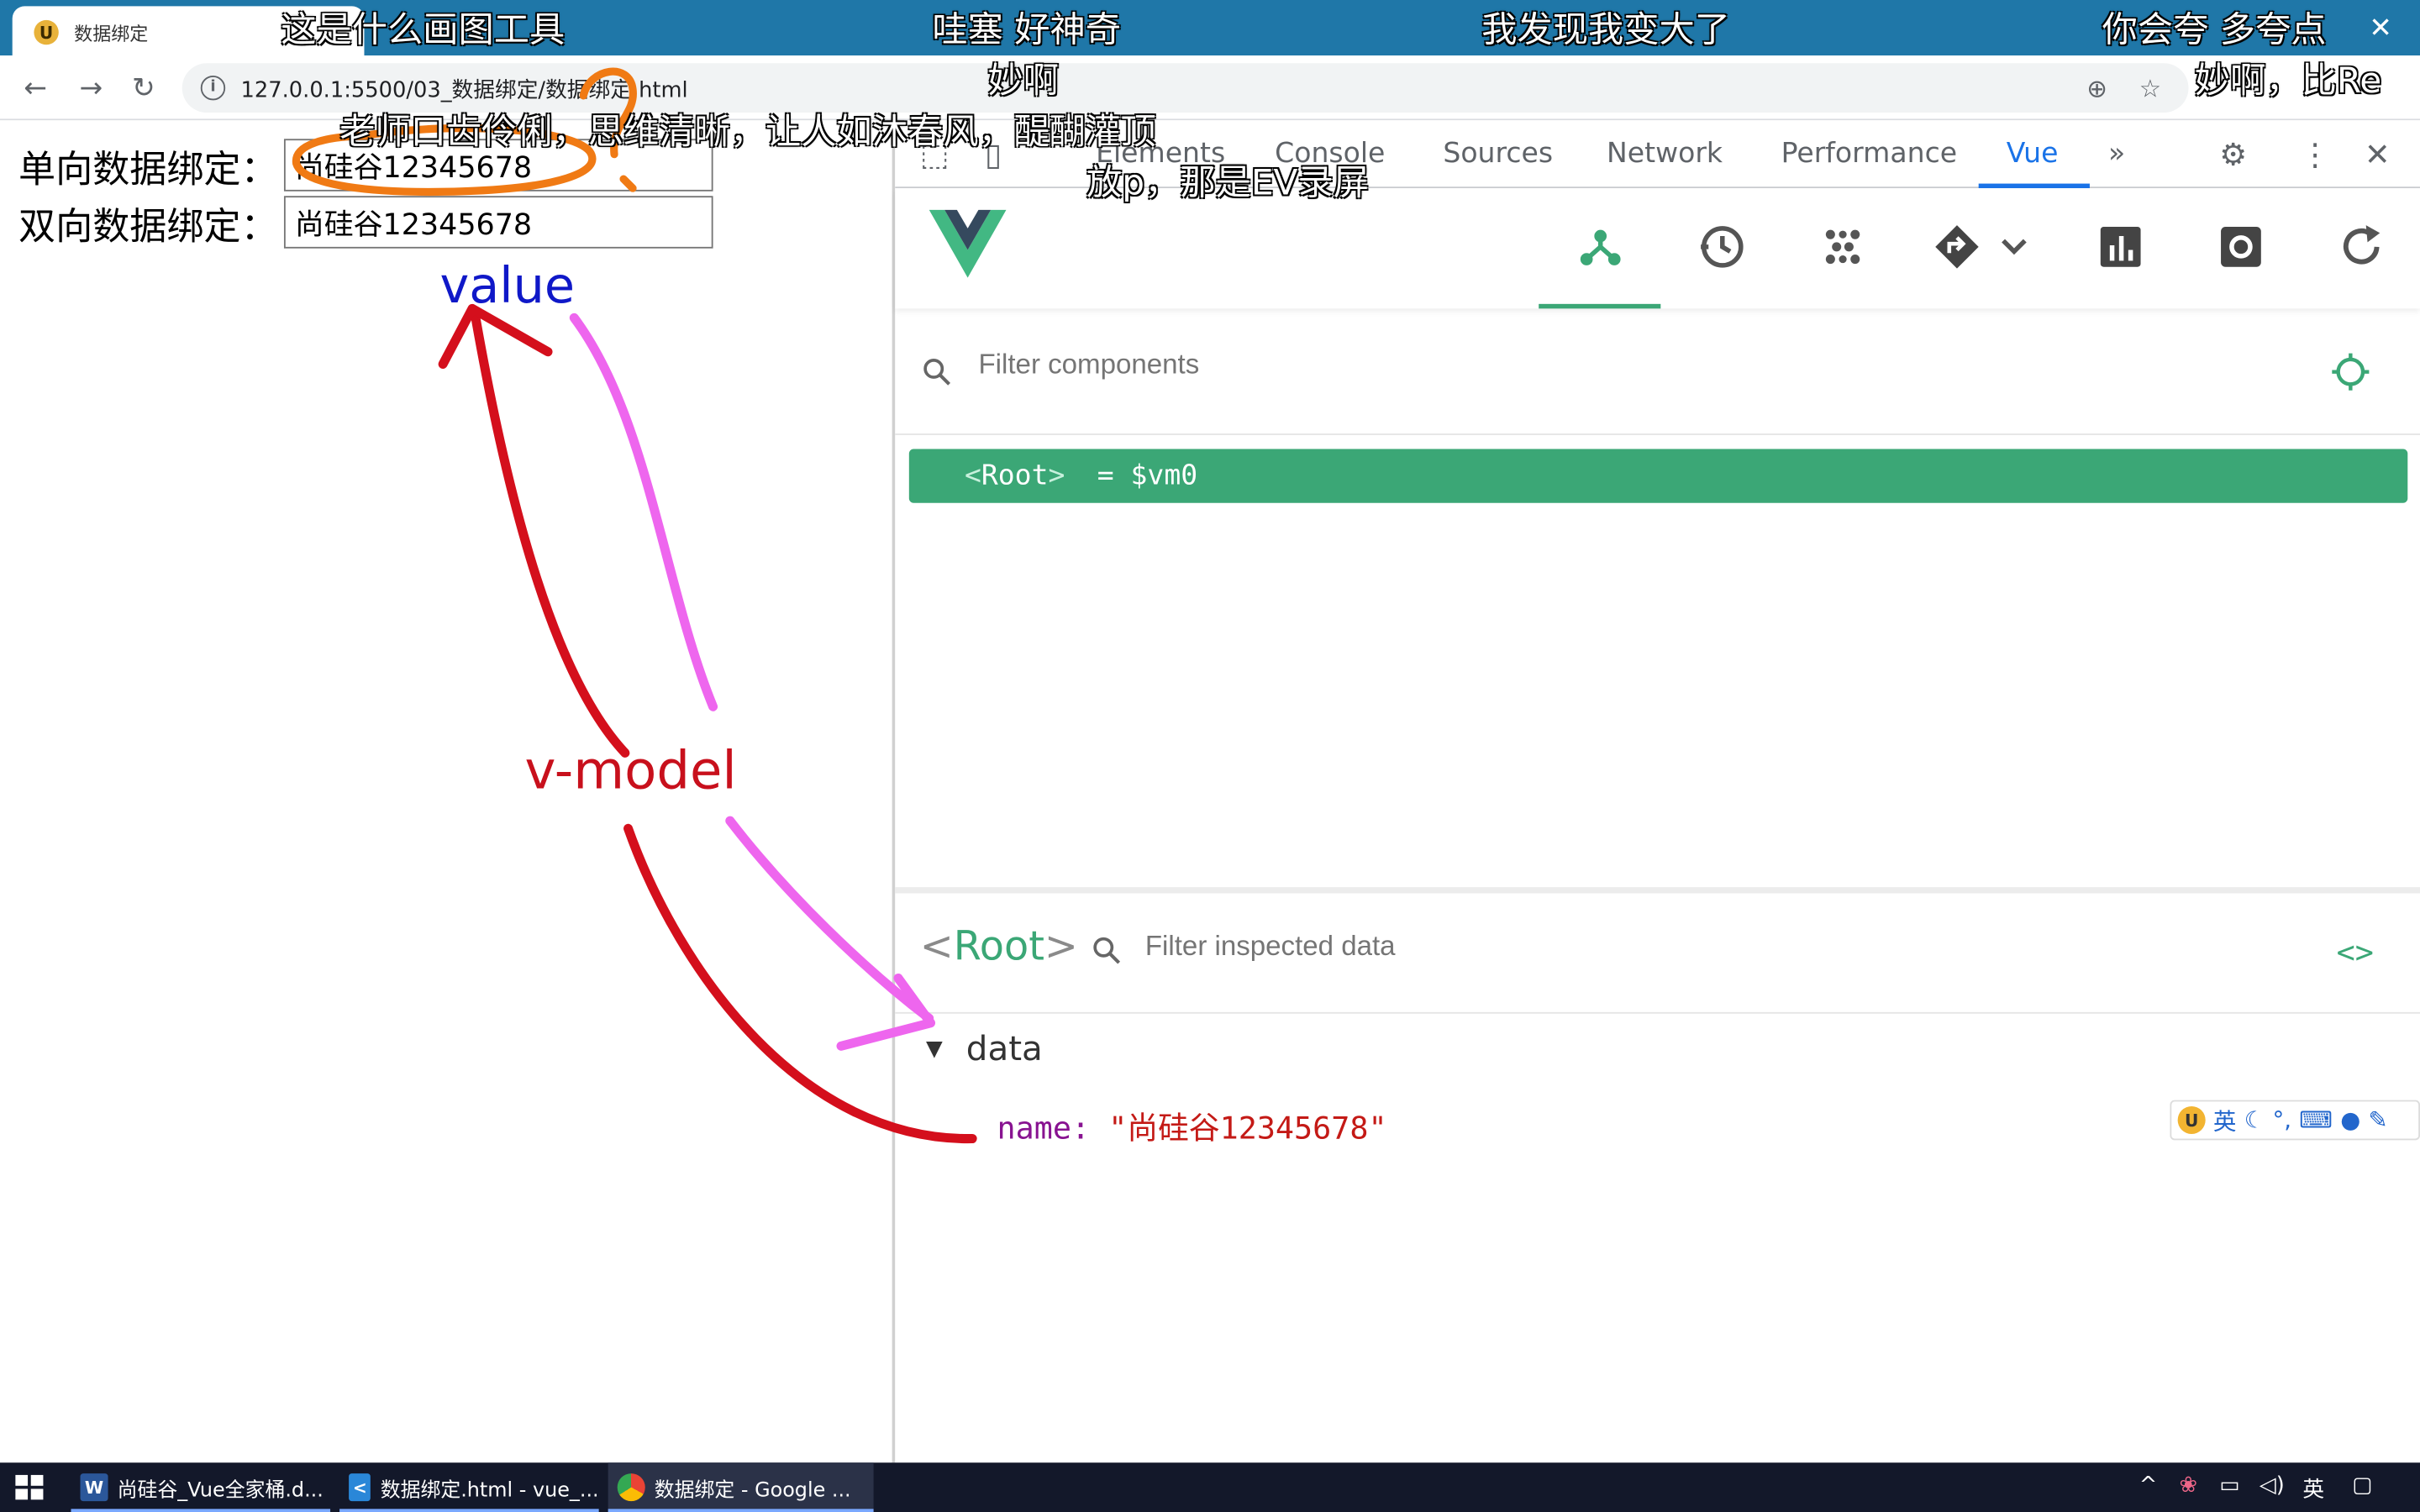 This screenshot has height=1512, width=2420. What do you see at coordinates (1605, 30) in the screenshot?
I see `danmaku-comment: 我发现我变大了` at bounding box center [1605, 30].